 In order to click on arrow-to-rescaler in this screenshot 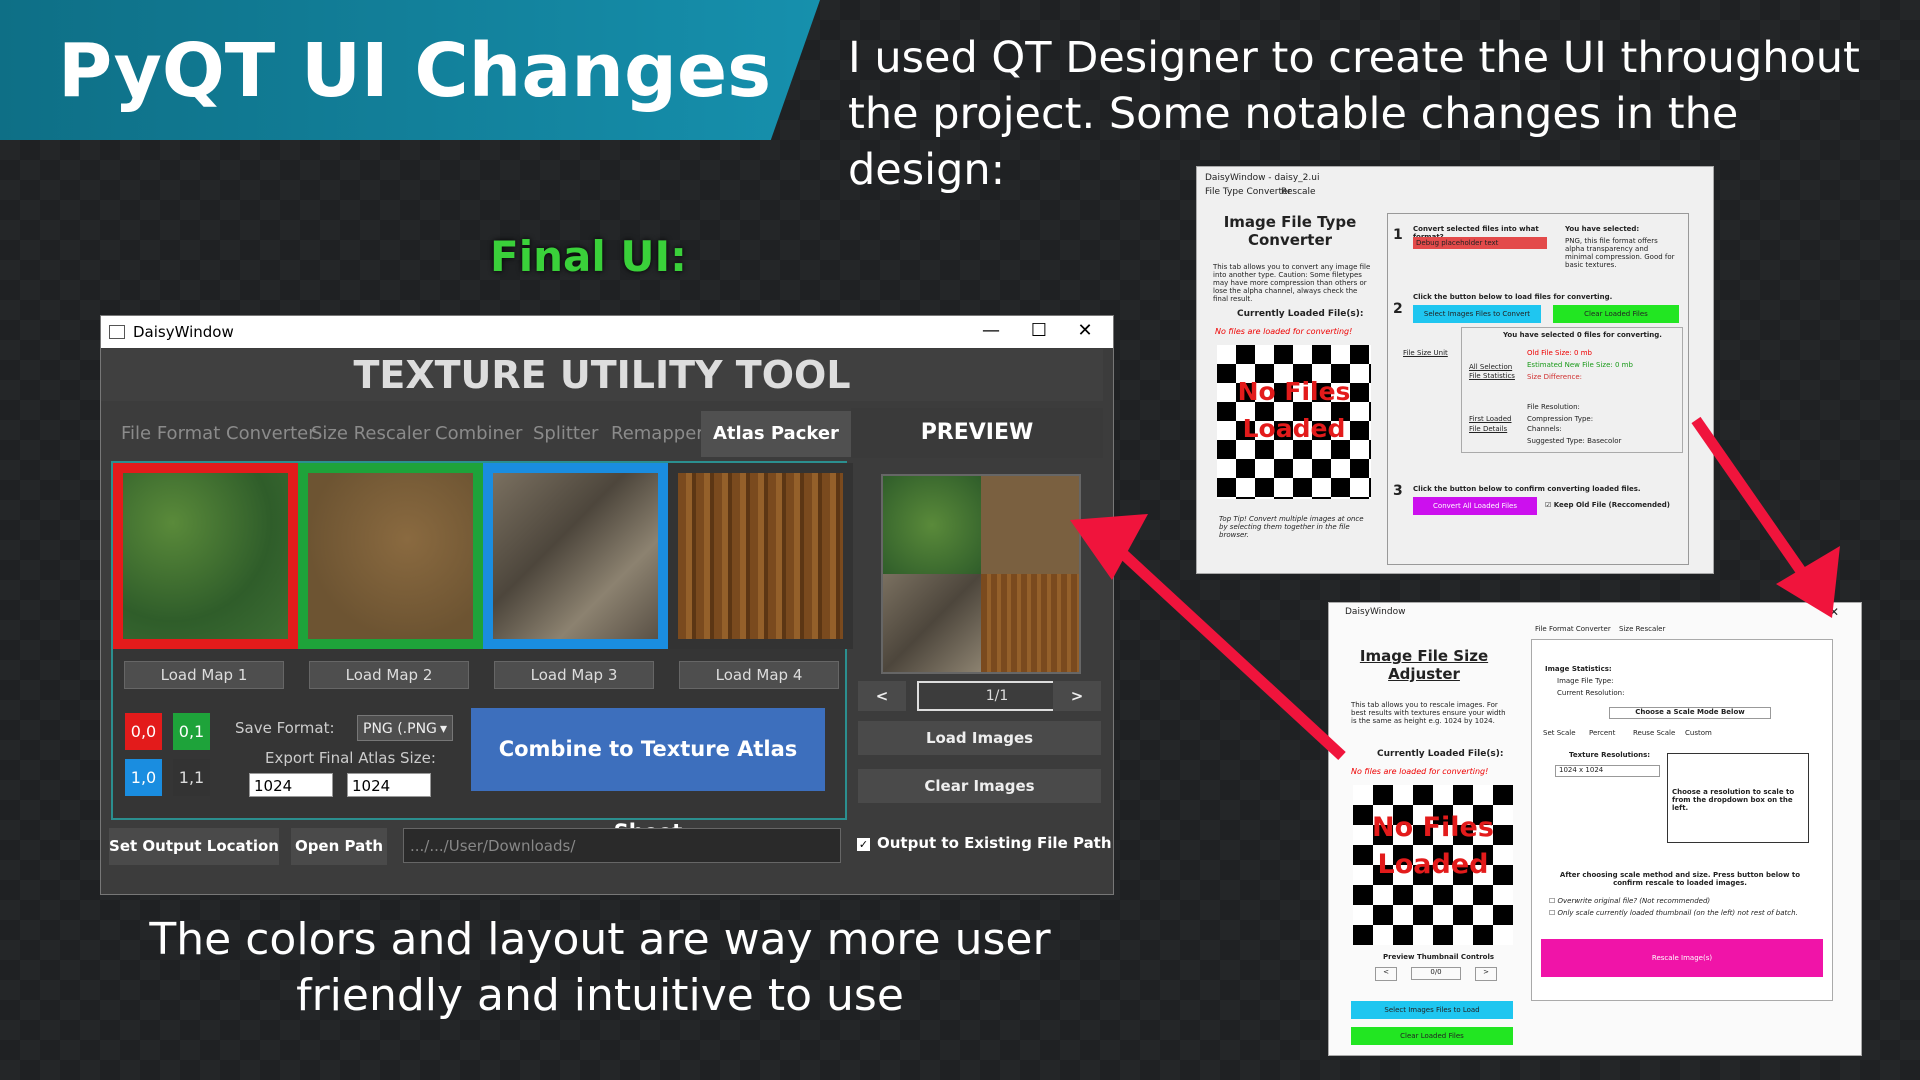, I will do `click(1765, 517)`.